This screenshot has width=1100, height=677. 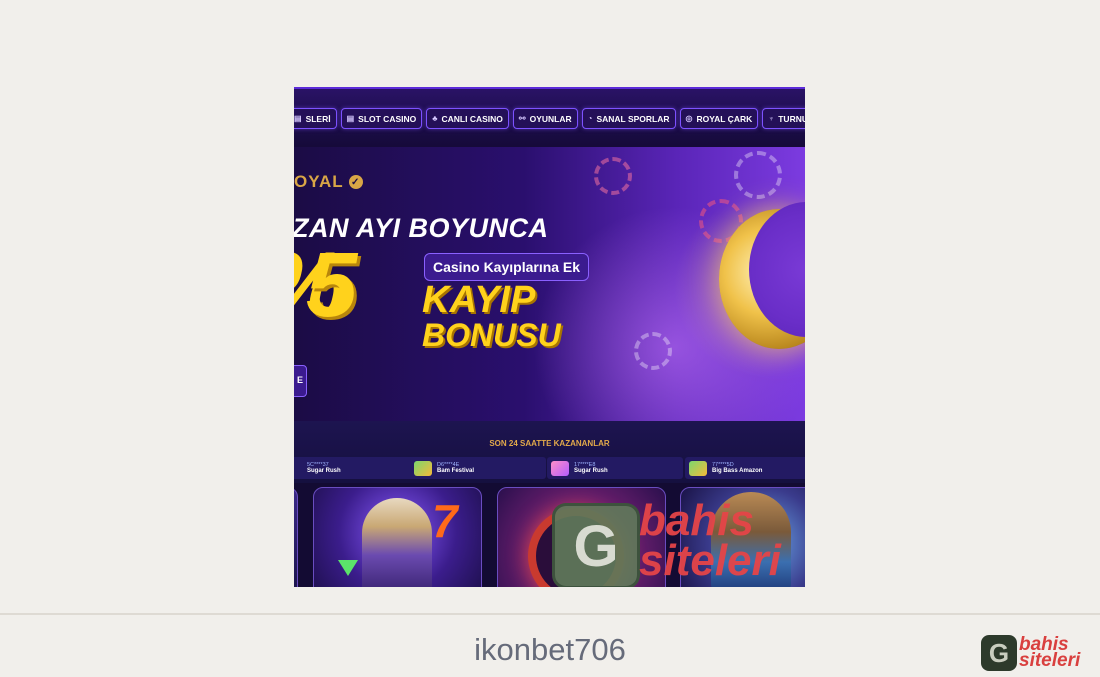 I want to click on nav-item-label: TURNUVA, so click(x=791, y=118).